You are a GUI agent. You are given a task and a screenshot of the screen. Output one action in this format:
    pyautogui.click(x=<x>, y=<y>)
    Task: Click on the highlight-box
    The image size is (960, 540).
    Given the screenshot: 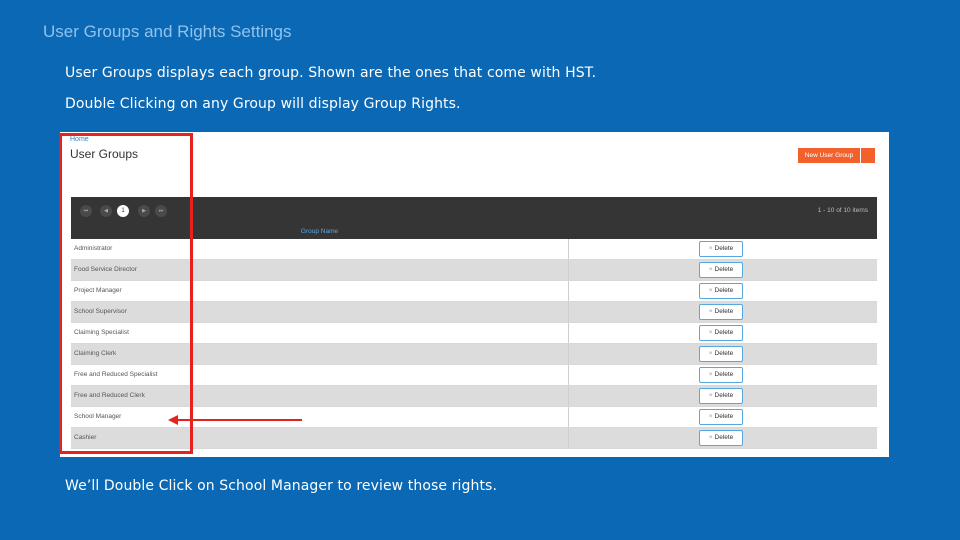 What is the action you would take?
    pyautogui.click(x=126, y=293)
    